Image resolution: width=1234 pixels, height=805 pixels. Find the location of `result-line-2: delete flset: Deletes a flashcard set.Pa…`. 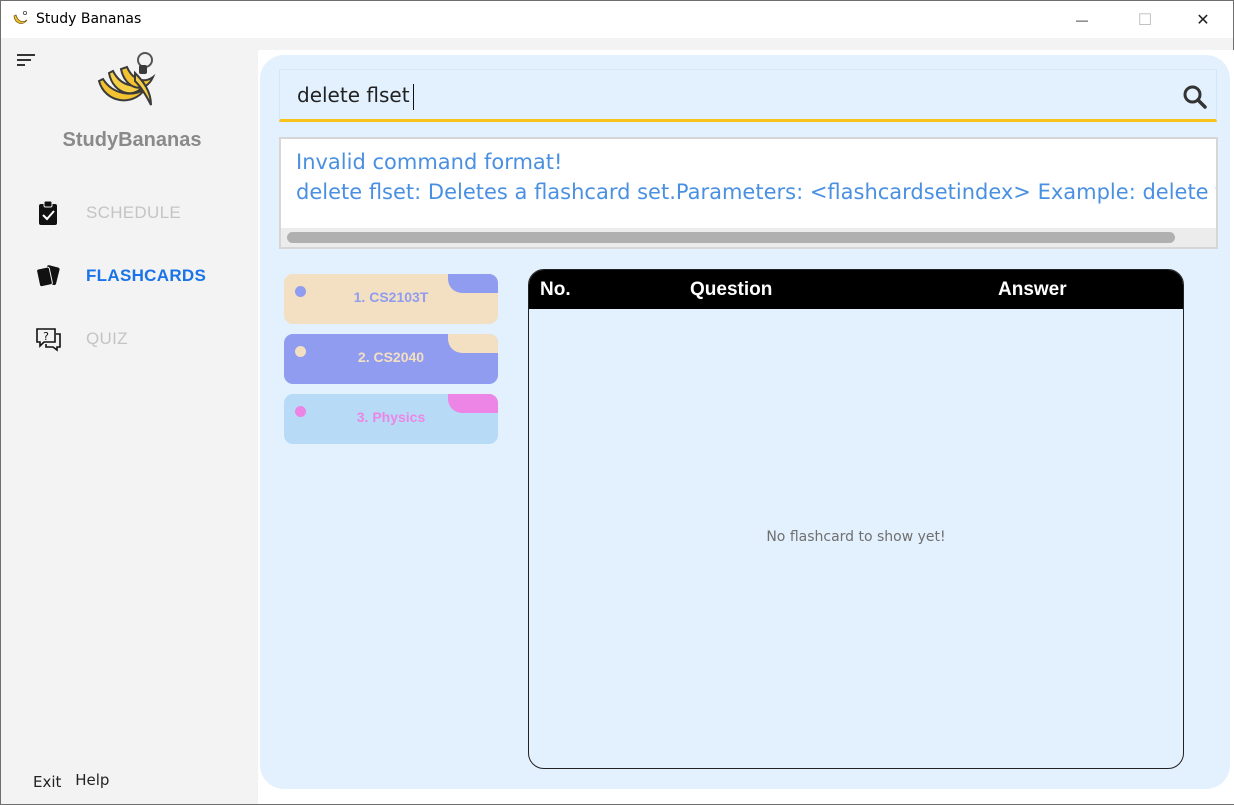

result-line-2: delete flset: Deletes a flashcard set.Pa… is located at coordinates (757, 192).